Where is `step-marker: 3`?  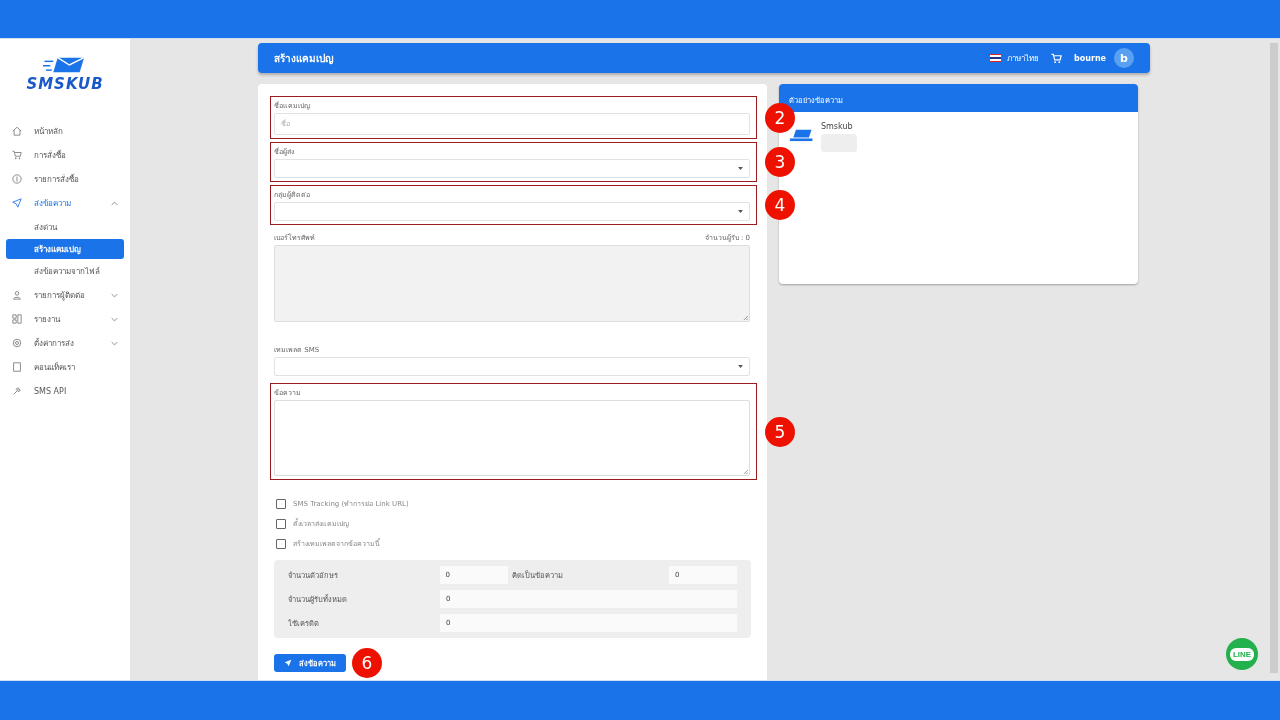
step-marker: 3 is located at coordinates (780, 162).